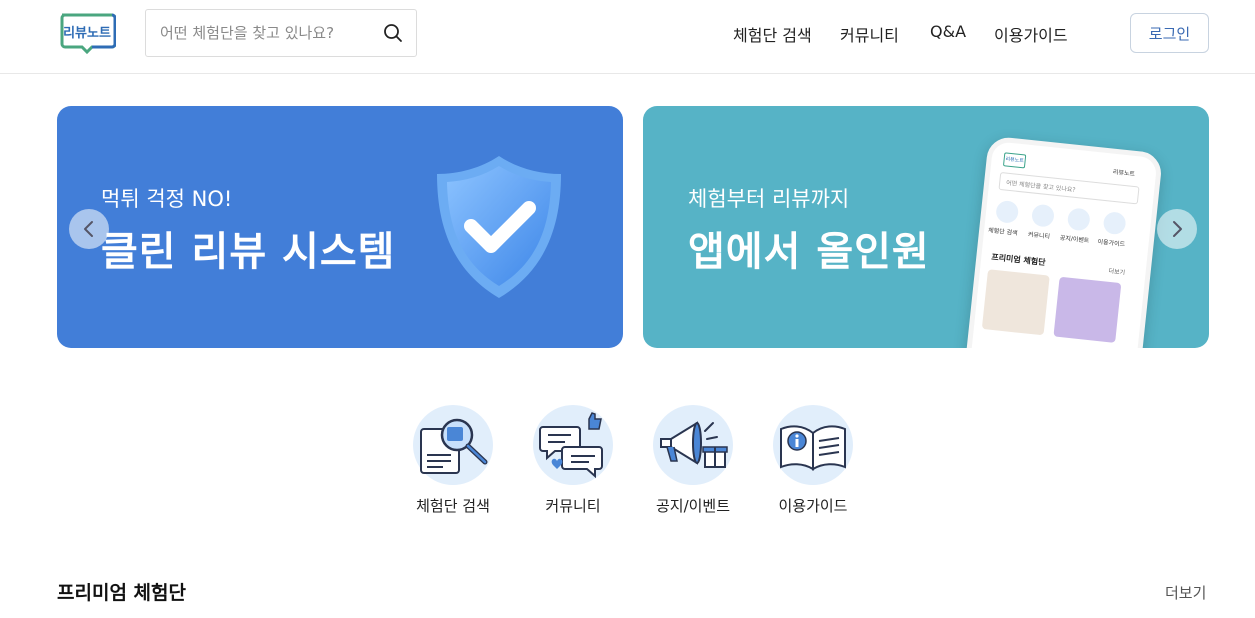 This screenshot has width=1255, height=618. Describe the element at coordinates (1117, 272) in the screenshot. I see `phone-more: 더보기` at that location.